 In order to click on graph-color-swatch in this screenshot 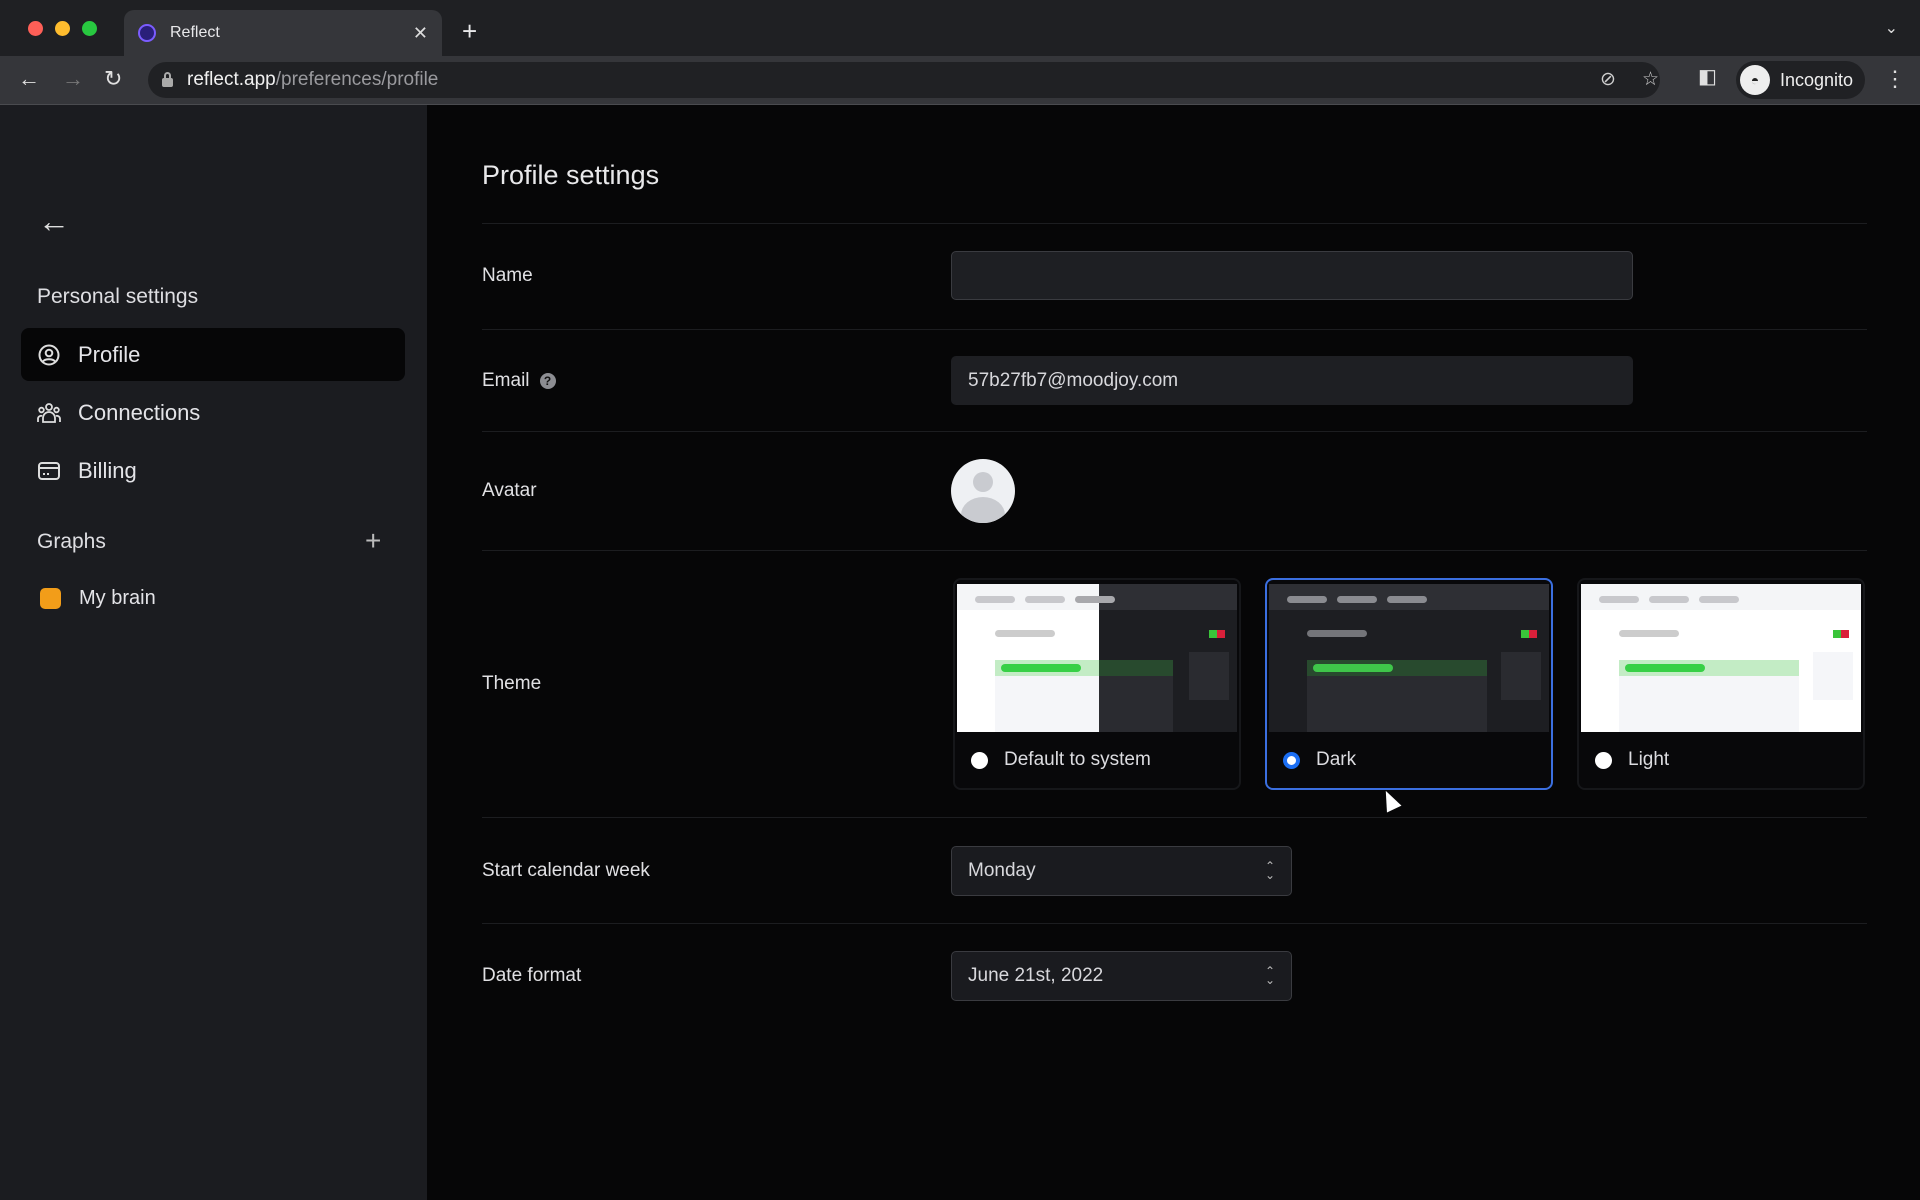, I will do `click(50, 598)`.